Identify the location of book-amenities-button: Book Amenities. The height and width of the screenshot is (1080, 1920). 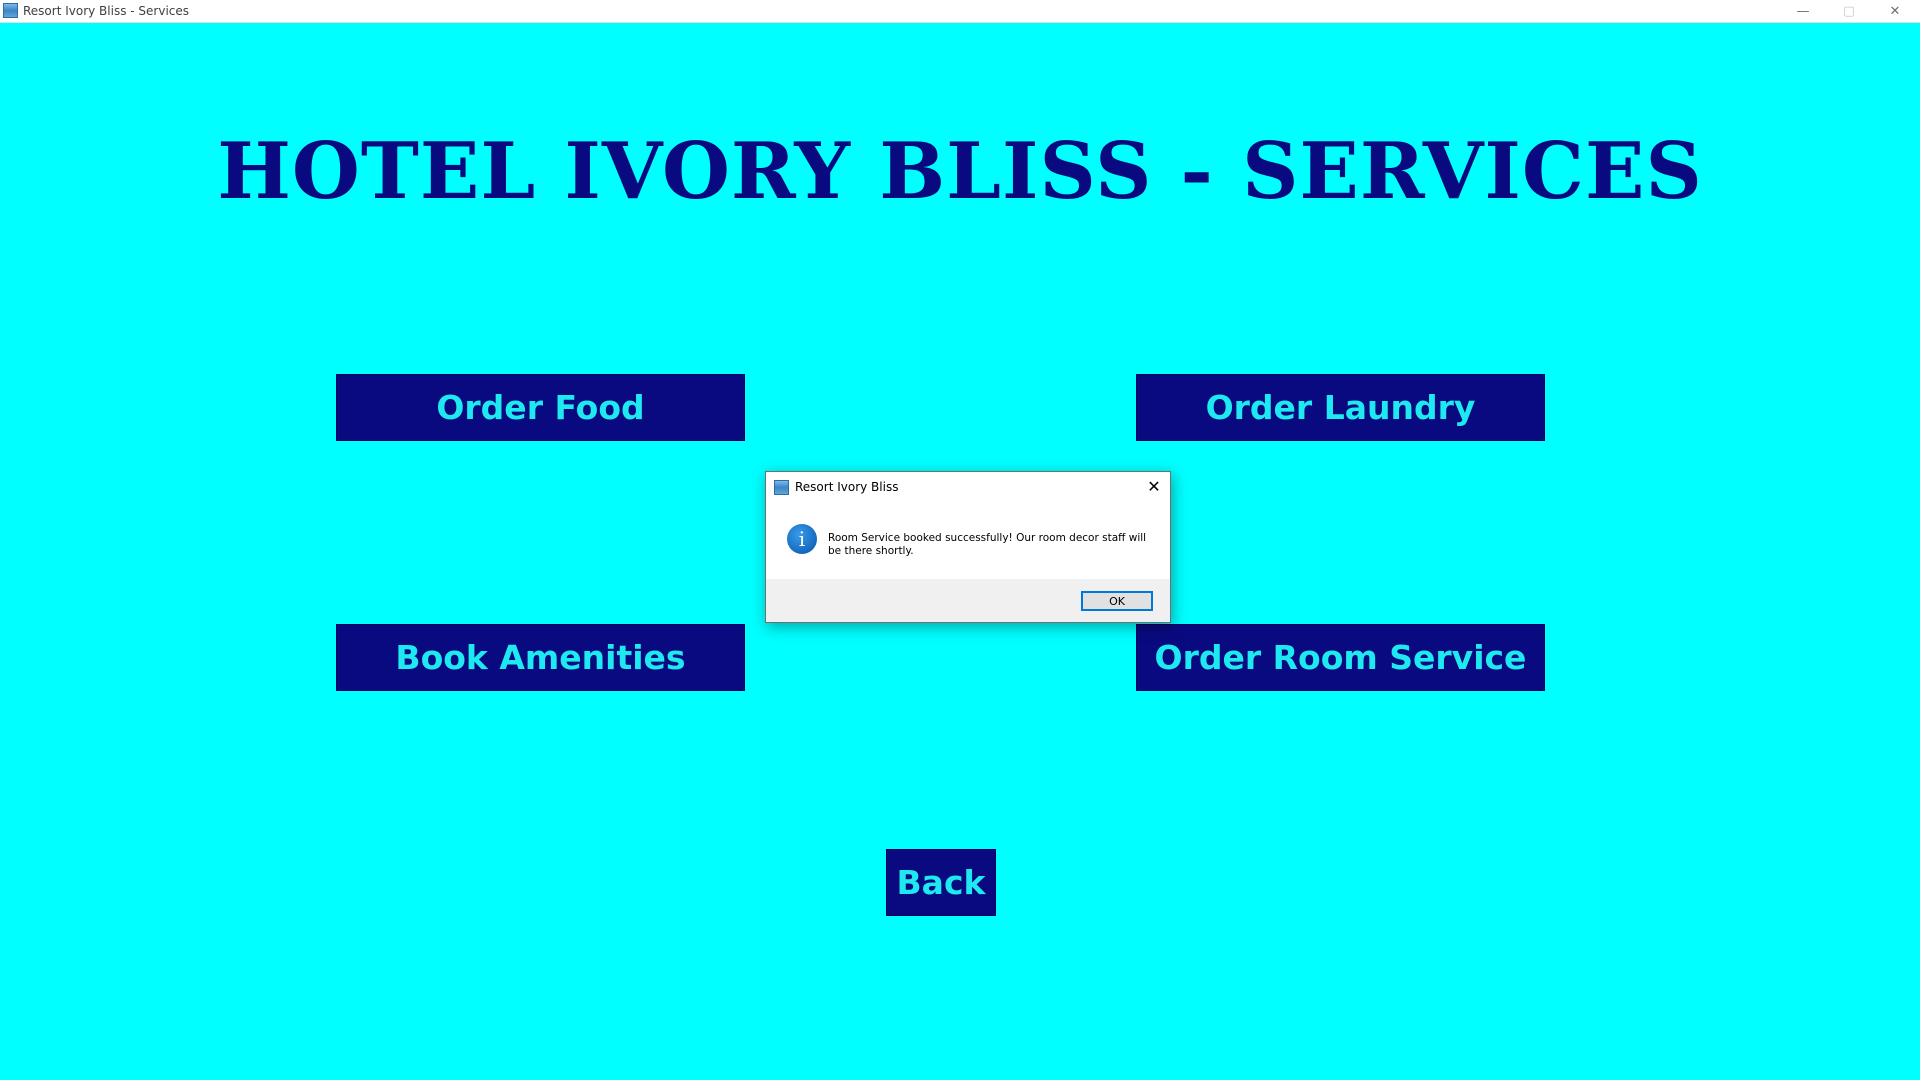
(540, 657).